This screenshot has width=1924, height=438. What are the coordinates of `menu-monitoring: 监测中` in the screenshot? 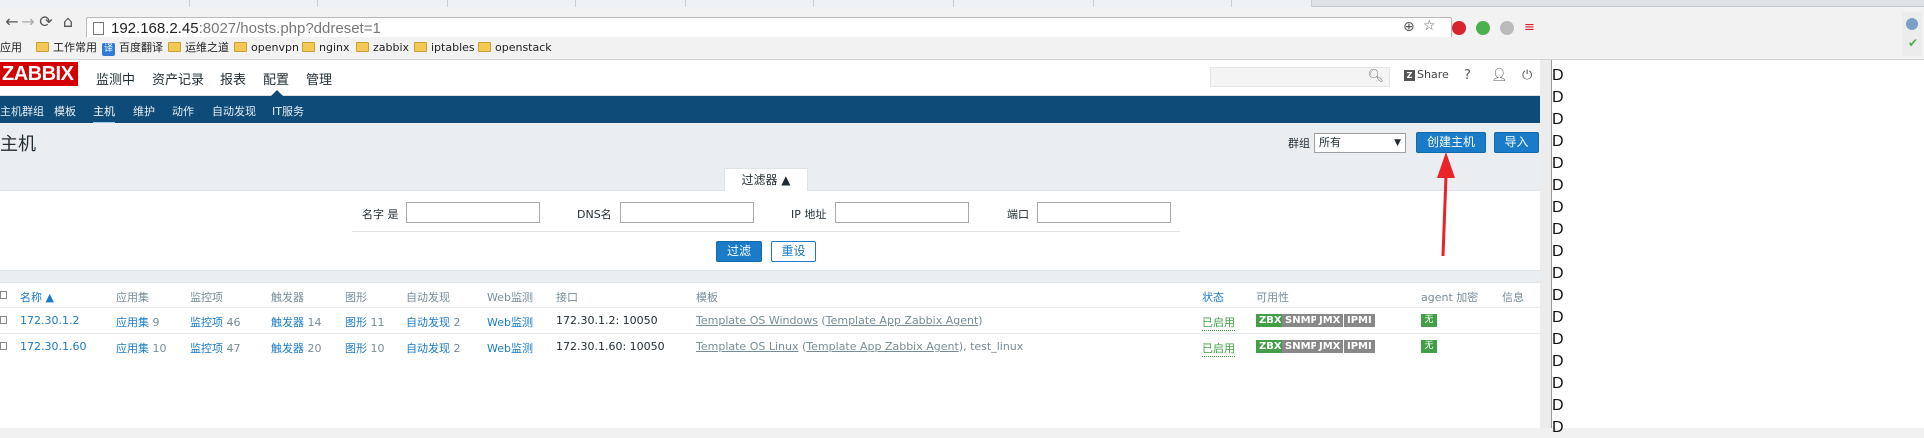 It's located at (115, 78).